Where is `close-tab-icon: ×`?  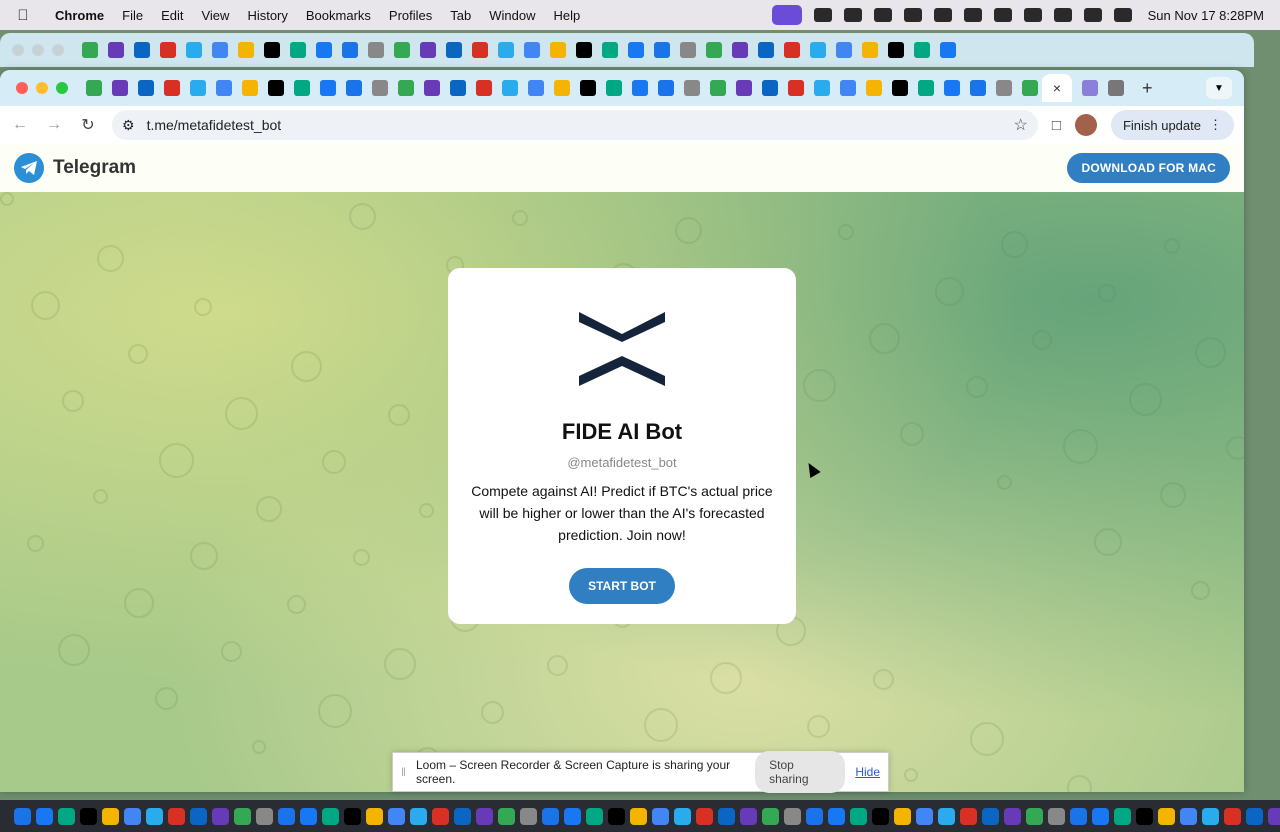
close-tab-icon: × is located at coordinates (1057, 88).